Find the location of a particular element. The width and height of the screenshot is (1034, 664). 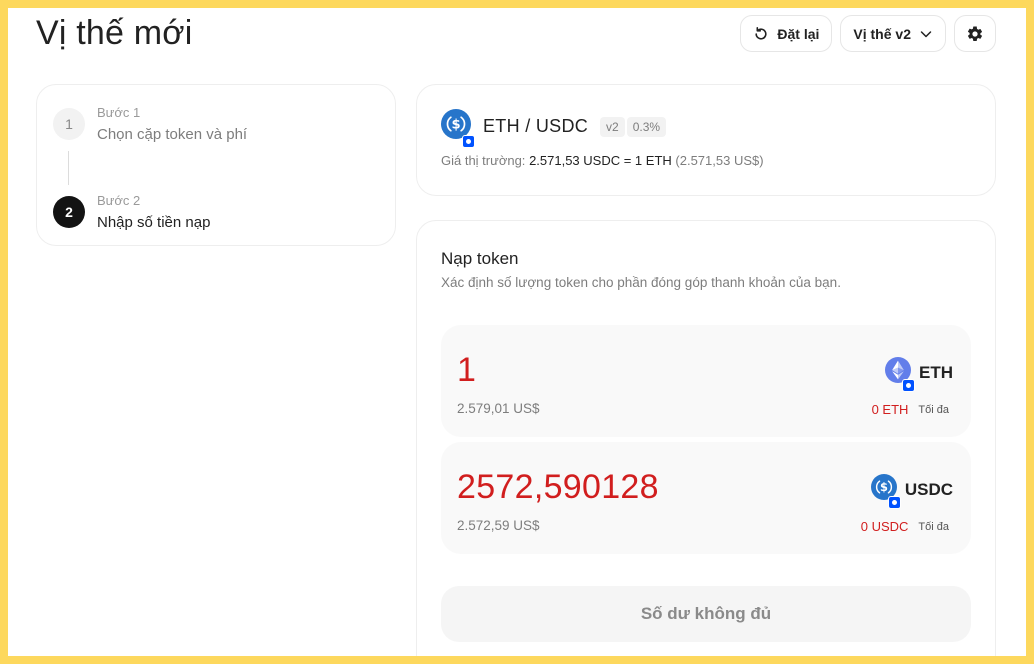

step-2: 2 Bước 2 Nhập số tiền nạp is located at coordinates (131, 214).